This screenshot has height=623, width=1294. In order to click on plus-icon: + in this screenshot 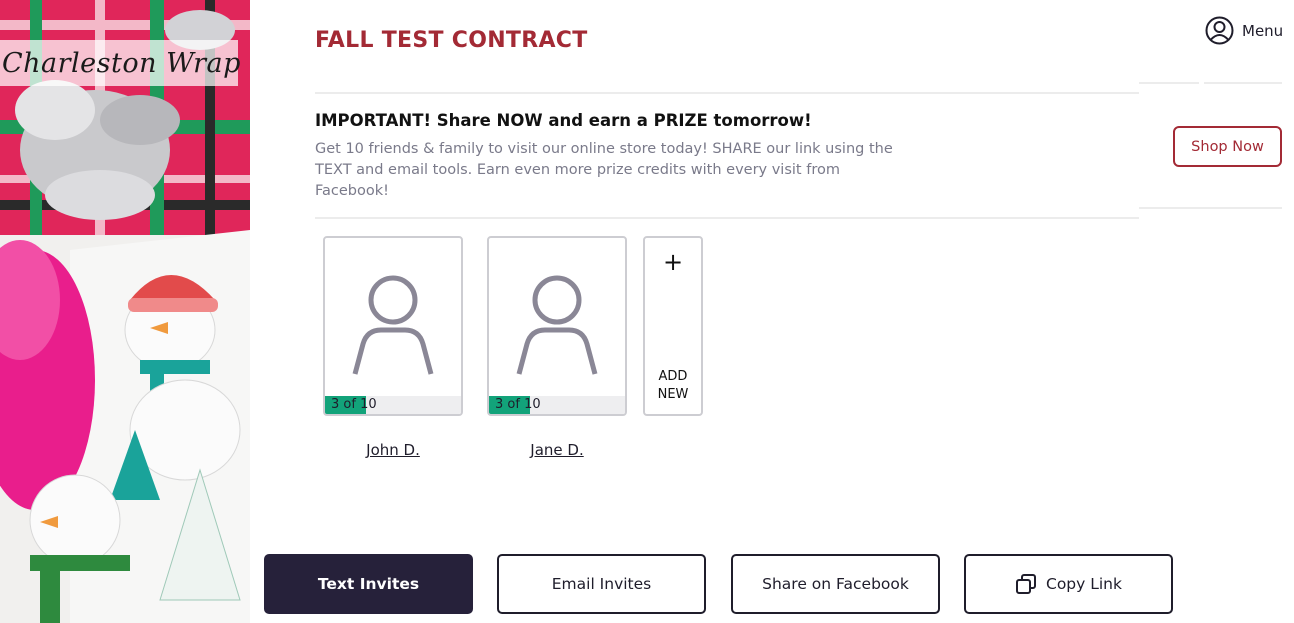, I will do `click(673, 262)`.